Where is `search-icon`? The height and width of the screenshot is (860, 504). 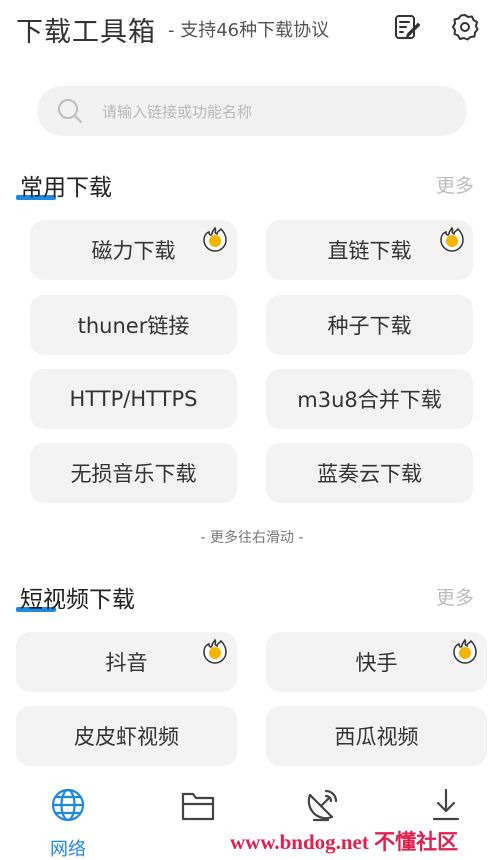 search-icon is located at coordinates (70, 111).